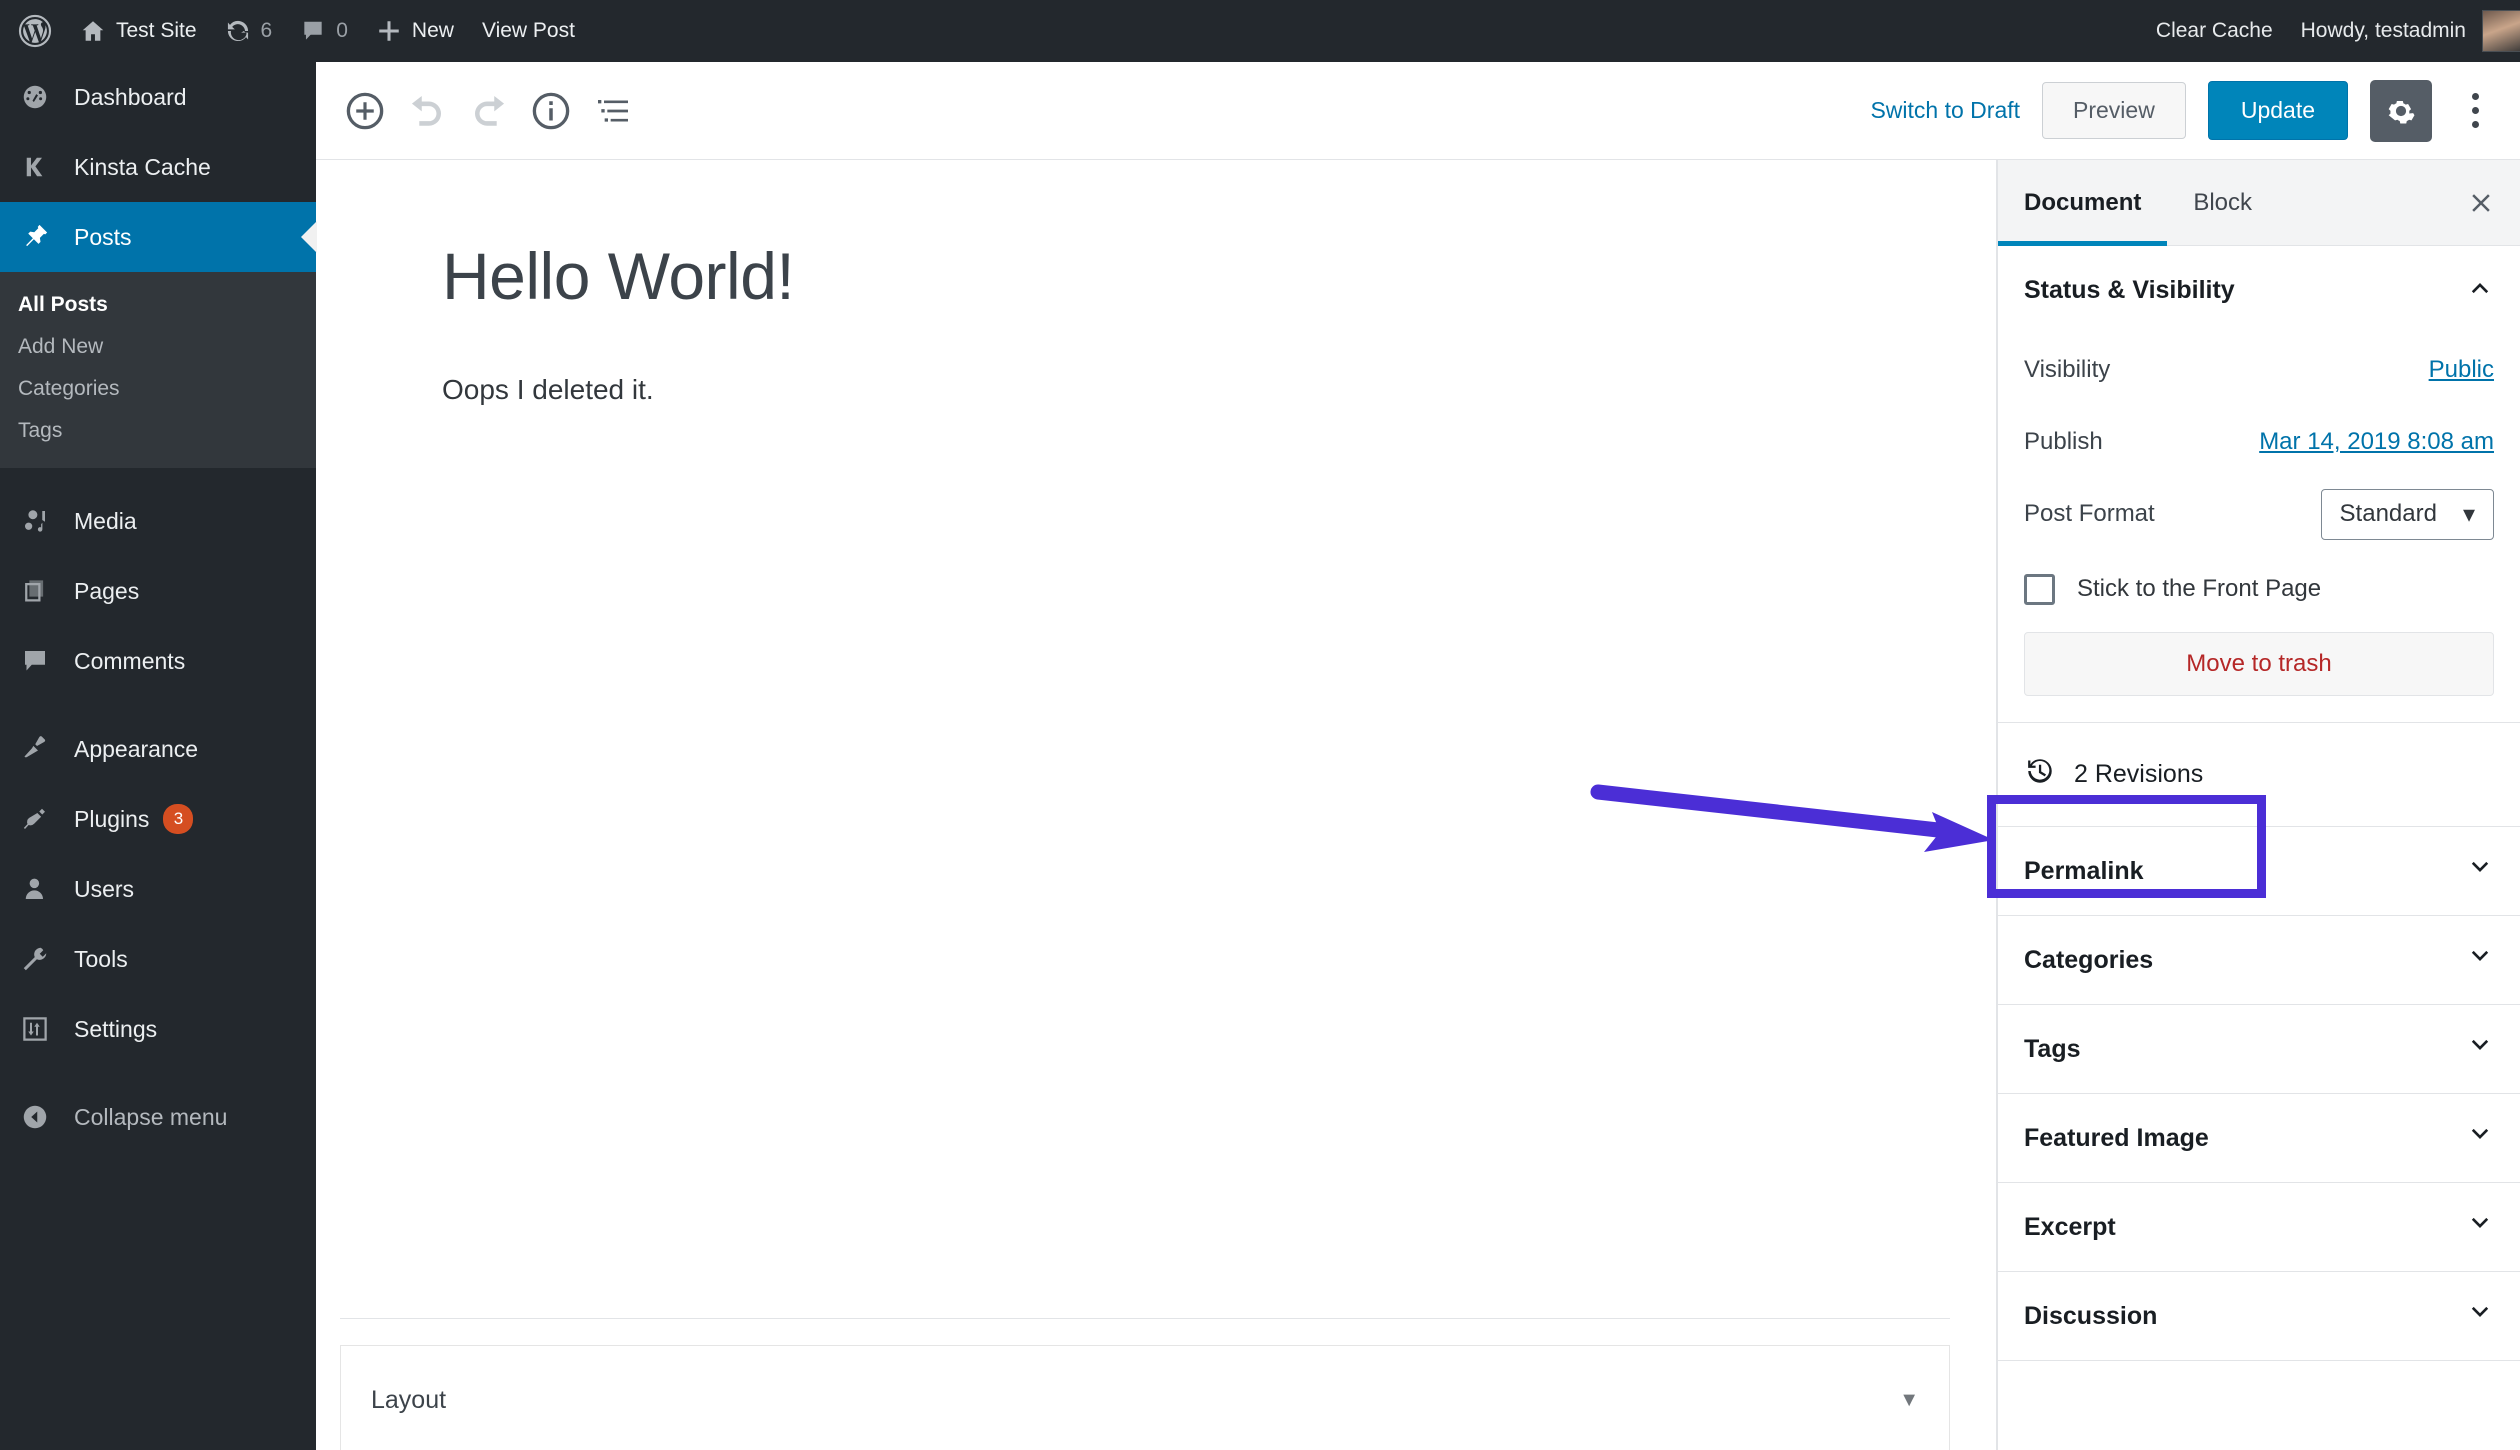  I want to click on wordpress-logo-icon, so click(35, 31).